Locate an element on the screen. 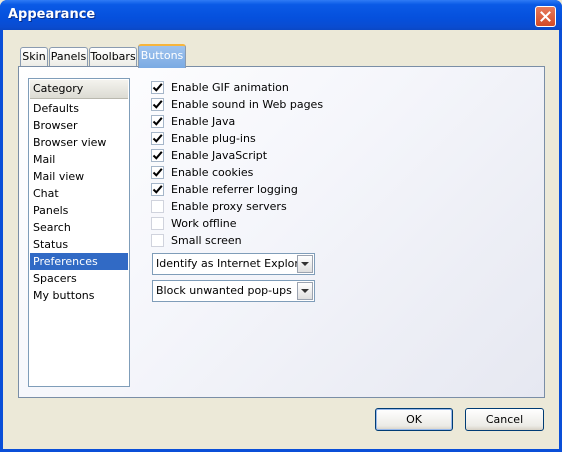  option-row: Enable GIF animation is located at coordinates (251, 88).